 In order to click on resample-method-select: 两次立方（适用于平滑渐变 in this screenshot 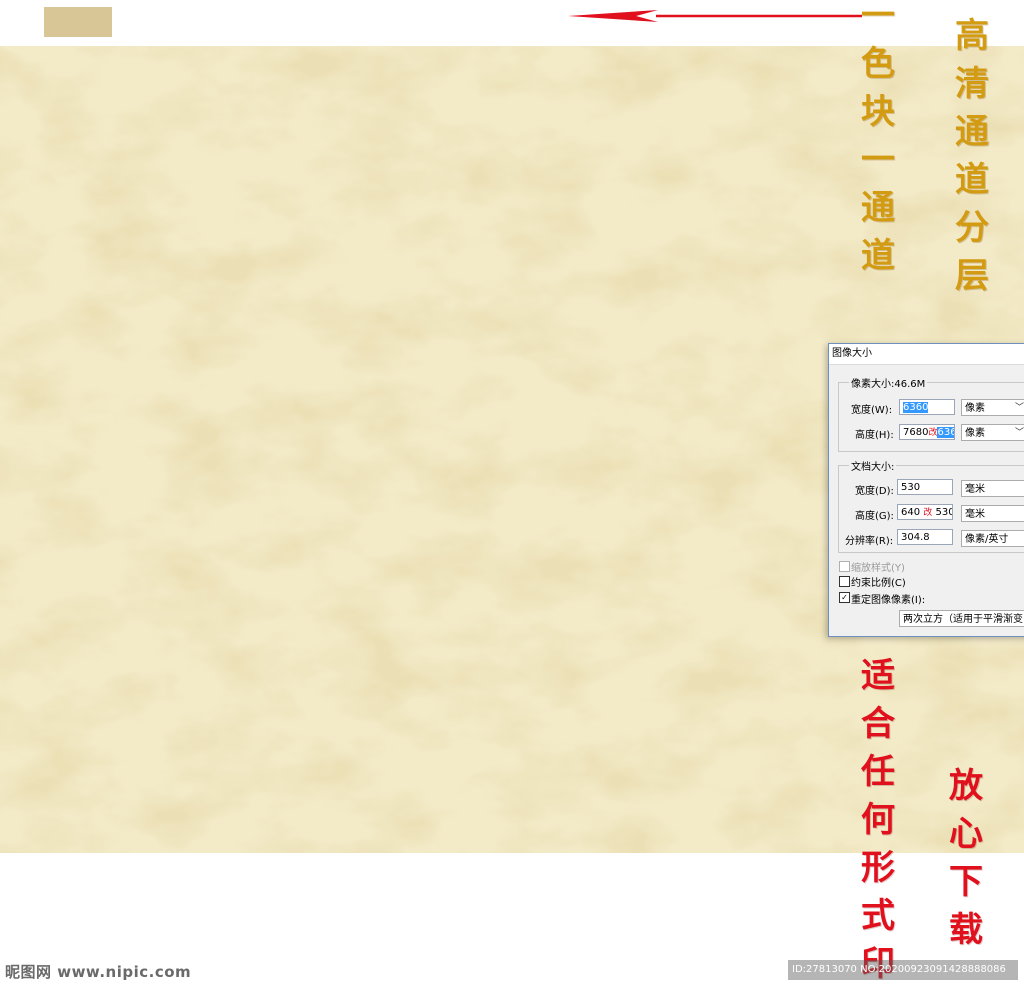, I will do `click(961, 618)`.